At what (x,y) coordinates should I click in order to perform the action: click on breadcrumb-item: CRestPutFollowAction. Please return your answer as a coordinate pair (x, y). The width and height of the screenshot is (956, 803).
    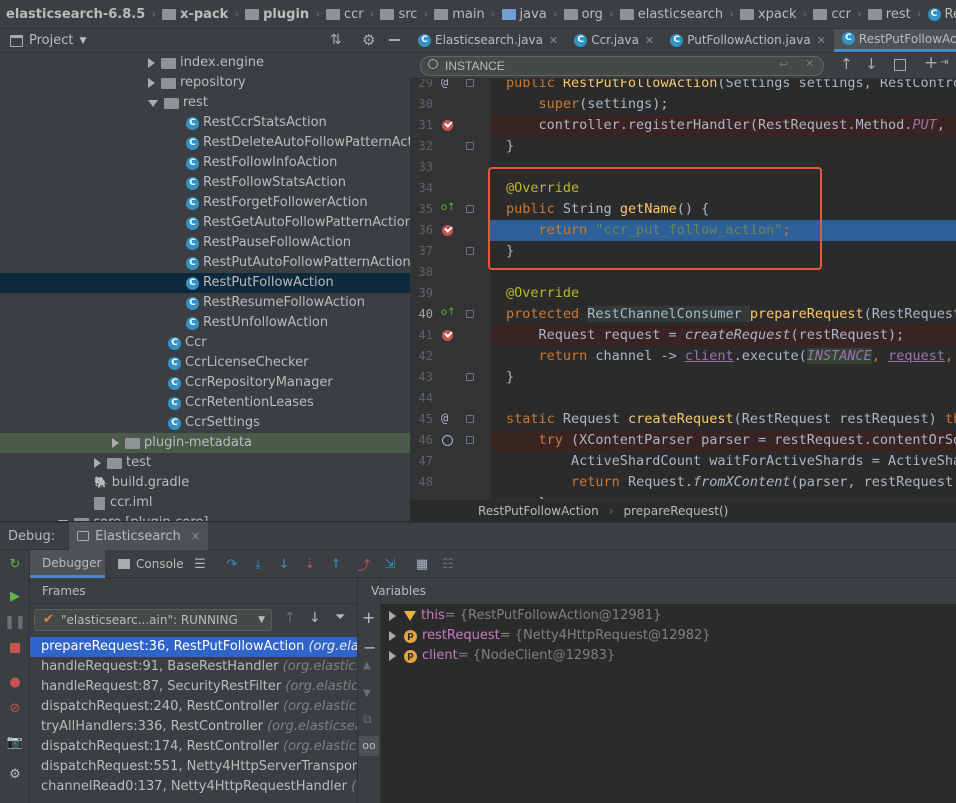
    Looking at the image, I should click on (941, 14).